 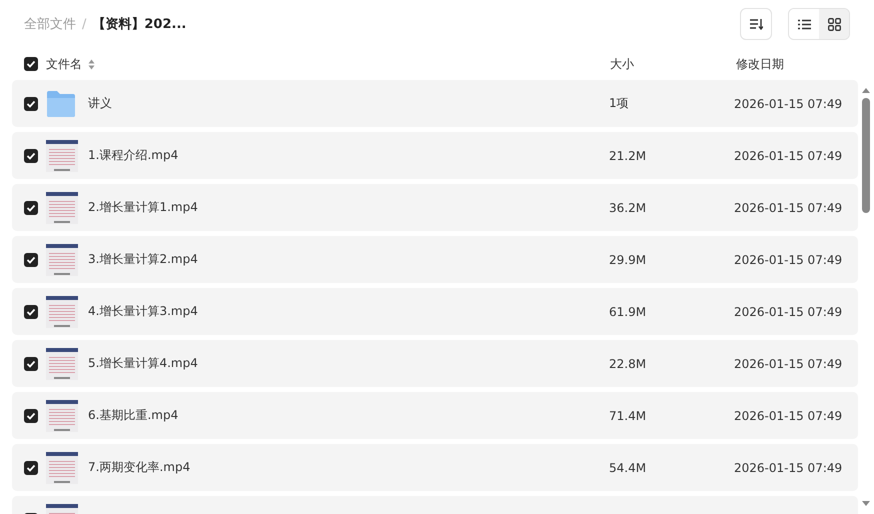 I want to click on file-size: 29.9M, so click(x=628, y=259).